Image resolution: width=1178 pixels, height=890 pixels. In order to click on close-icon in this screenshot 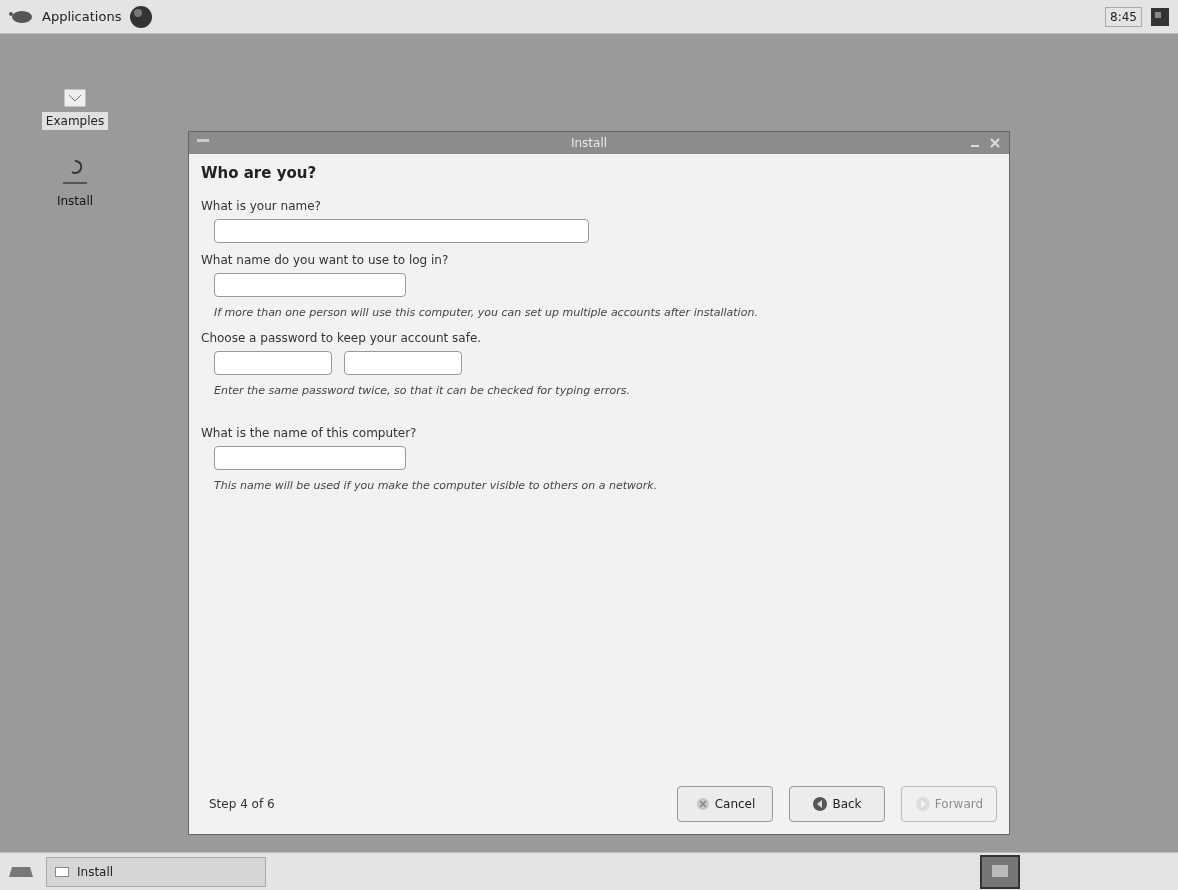, I will do `click(995, 143)`.